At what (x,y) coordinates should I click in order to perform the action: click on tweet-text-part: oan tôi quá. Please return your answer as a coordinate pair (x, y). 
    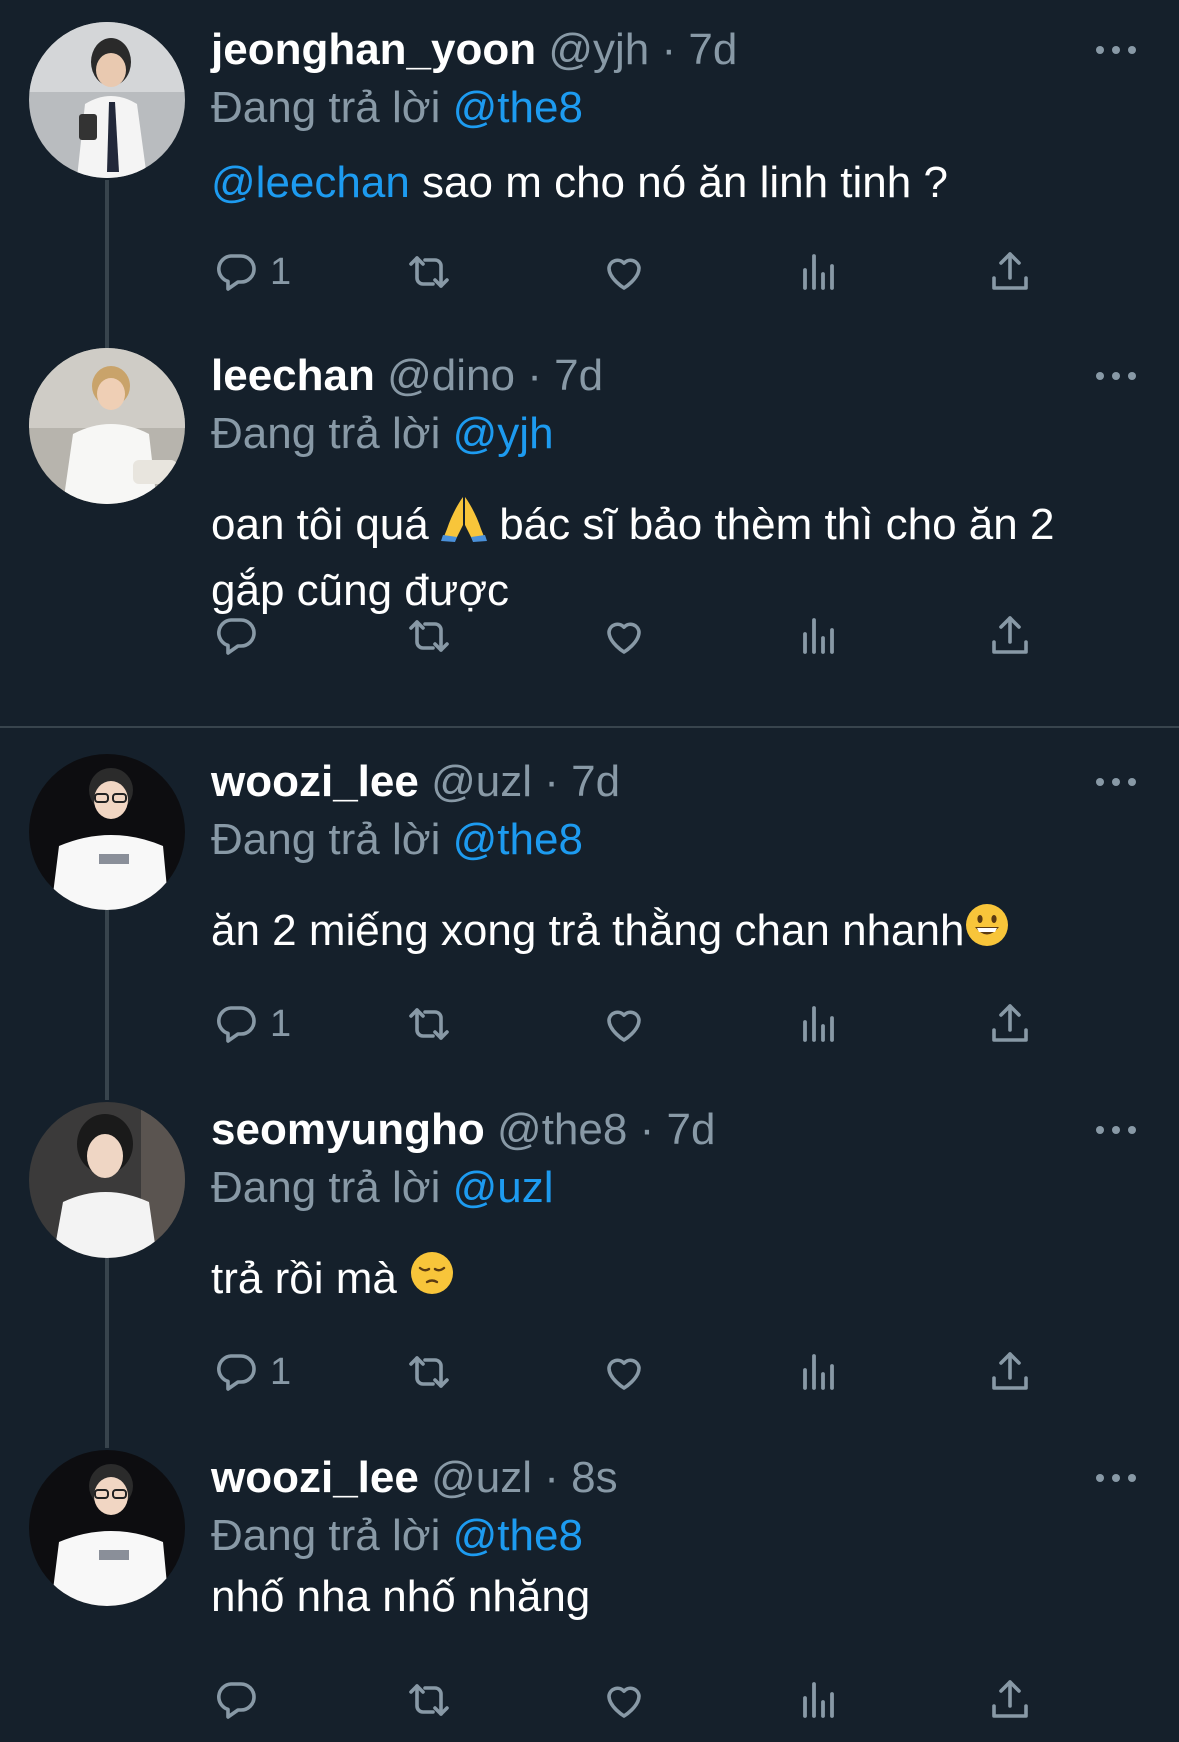
    Looking at the image, I should click on (326, 524).